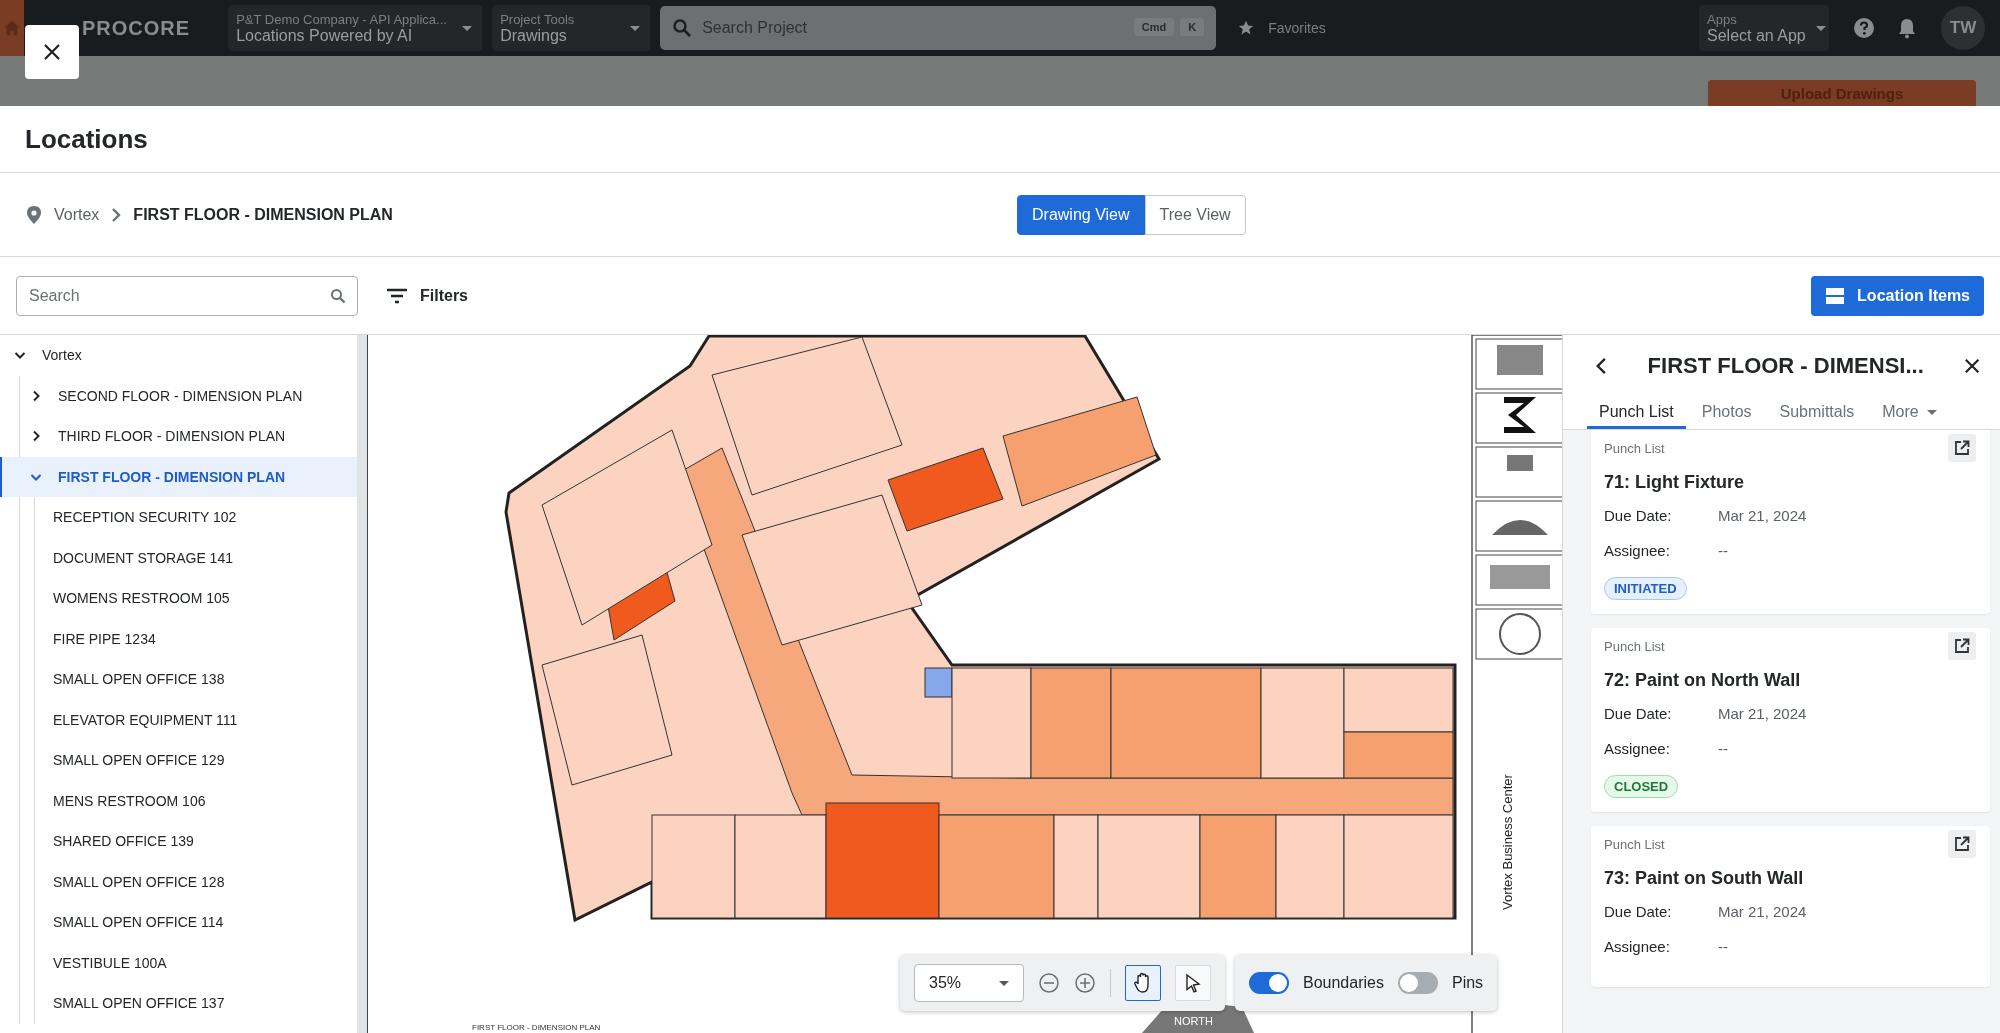 Image resolution: width=2000 pixels, height=1033 pixels. I want to click on close-button, so click(52, 52).